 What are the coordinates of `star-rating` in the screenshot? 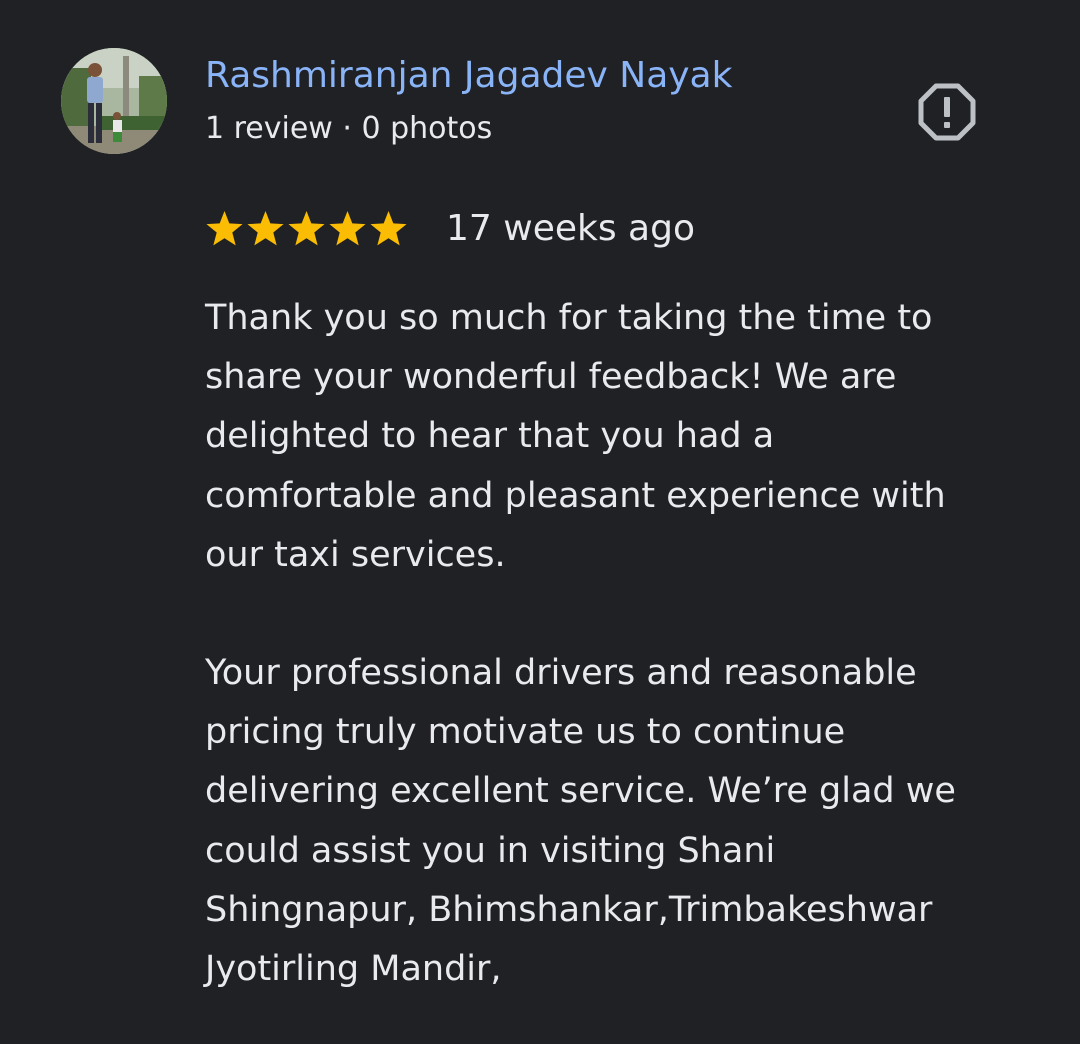 It's located at (306, 229).